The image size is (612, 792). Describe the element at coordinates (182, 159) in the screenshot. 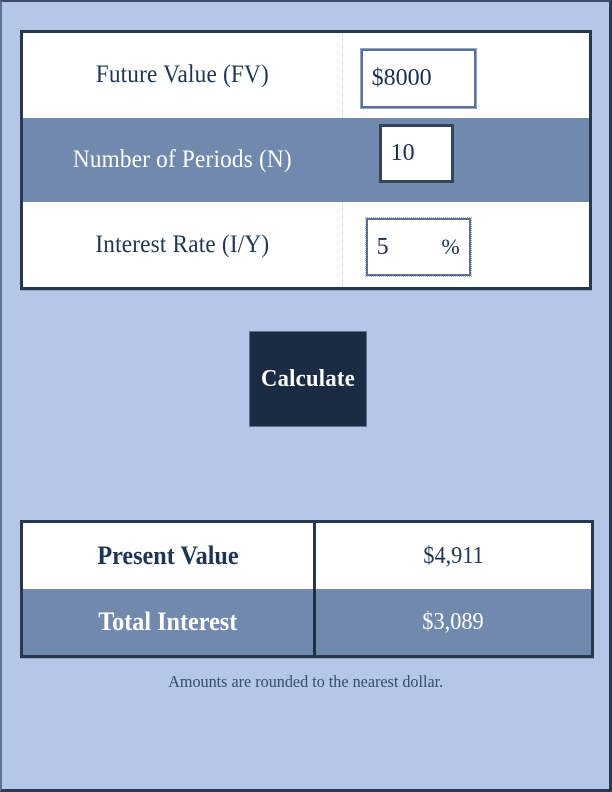

I see `input-label-number-of-periods: Number of Periods (N)` at that location.